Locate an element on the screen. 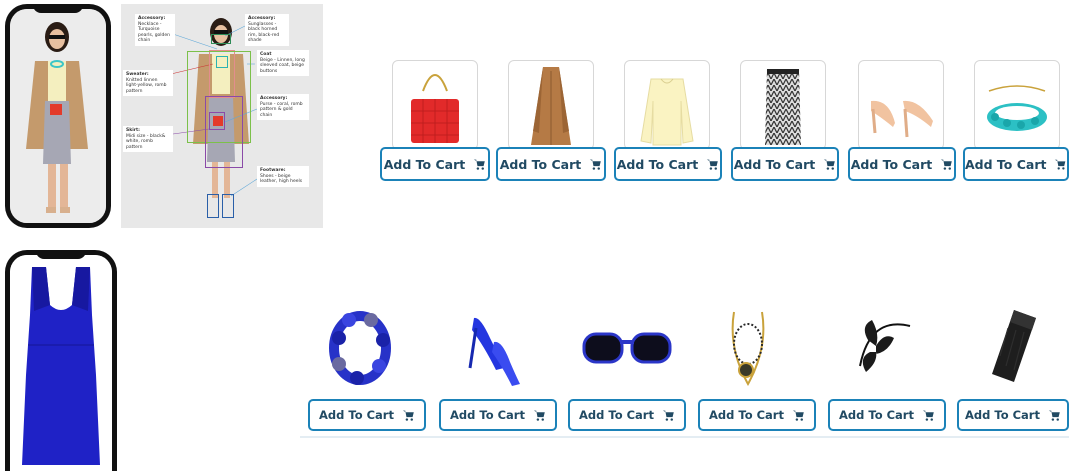  camel-coat-image is located at coordinates (551, 106).